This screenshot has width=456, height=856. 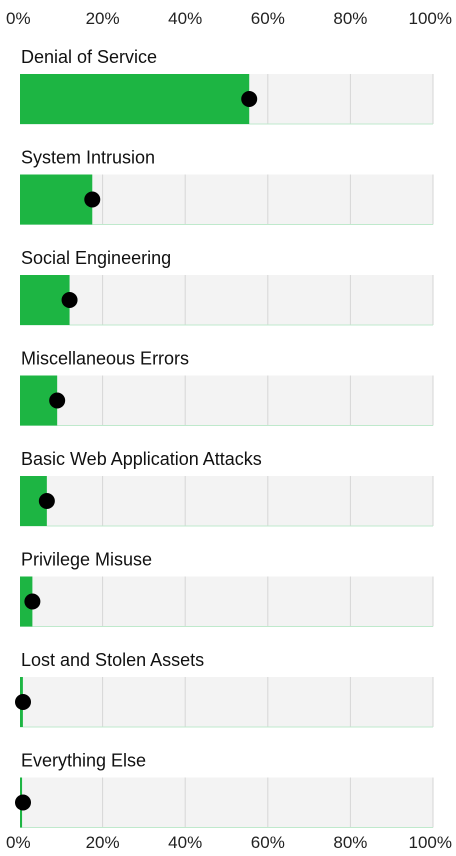 What do you see at coordinates (185, 842) in the screenshot?
I see `bottom-tick-label: 40%` at bounding box center [185, 842].